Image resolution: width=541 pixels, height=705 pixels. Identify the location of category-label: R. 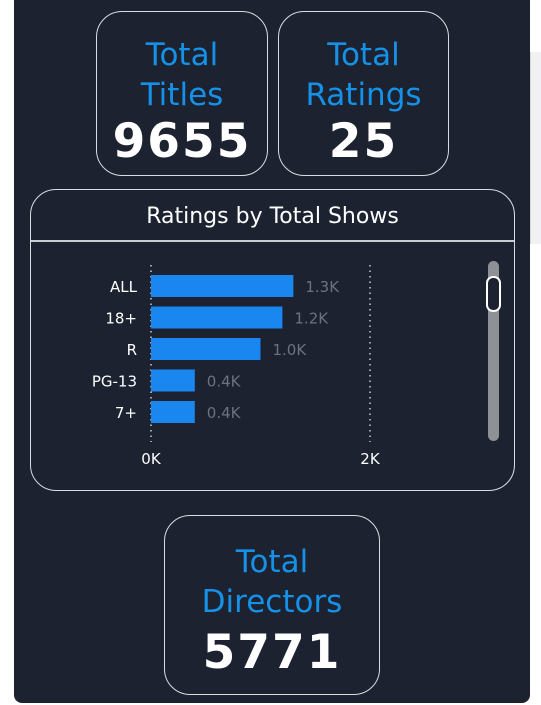
(132, 350).